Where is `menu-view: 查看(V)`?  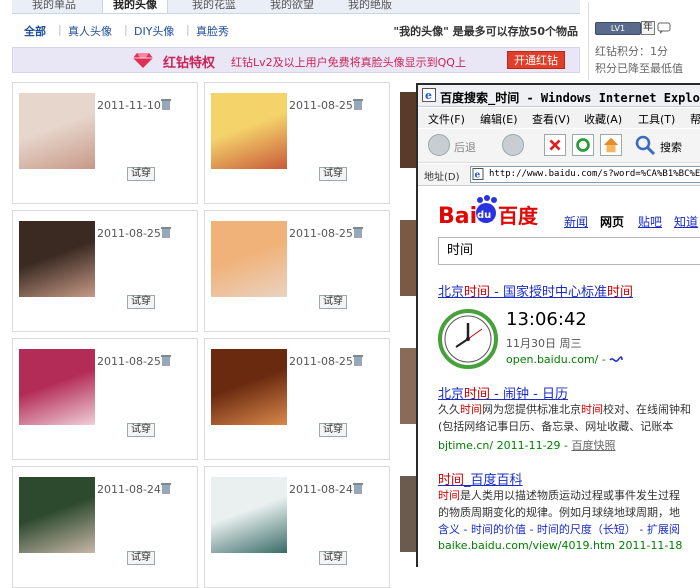
menu-view: 查看(V) is located at coordinates (551, 119).